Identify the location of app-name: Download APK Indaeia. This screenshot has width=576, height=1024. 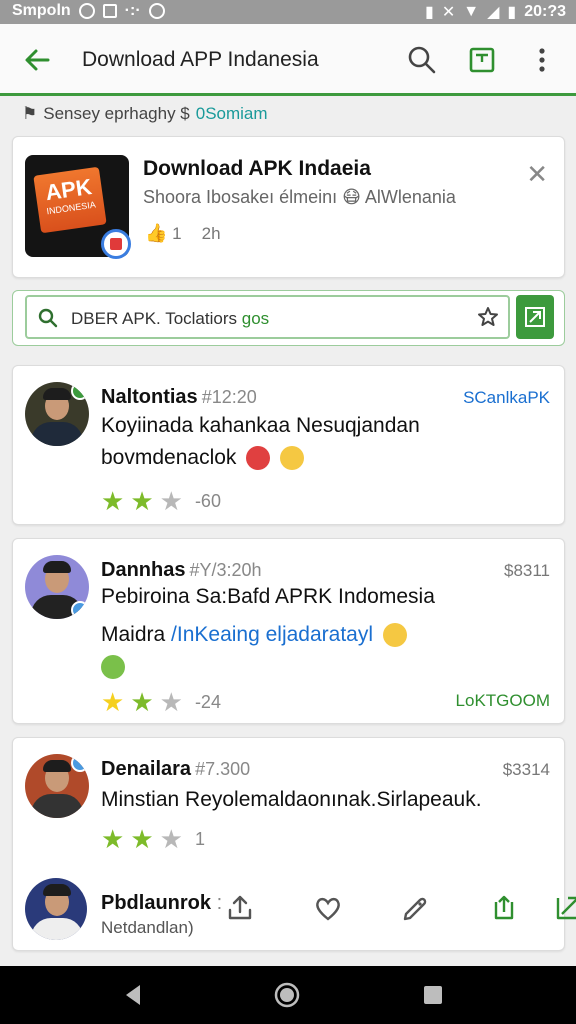
(257, 168).